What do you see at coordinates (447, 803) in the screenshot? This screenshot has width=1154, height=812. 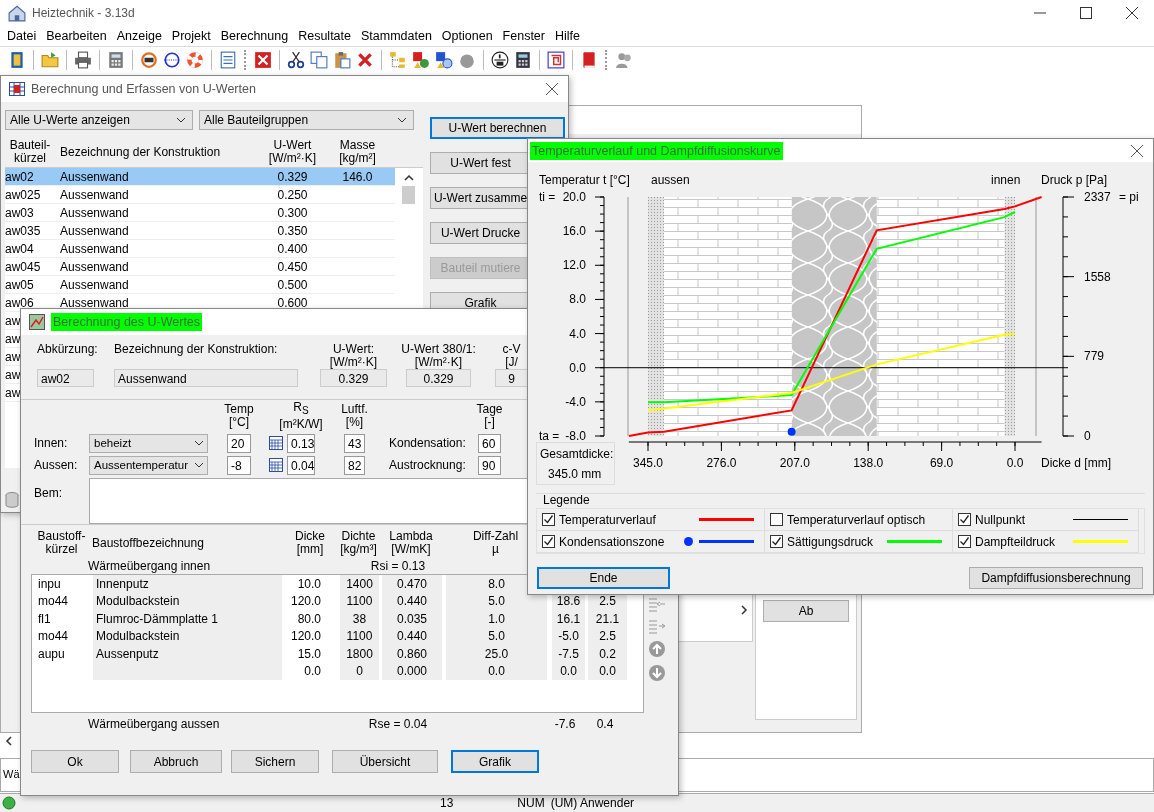 I see `status-text: 13` at bounding box center [447, 803].